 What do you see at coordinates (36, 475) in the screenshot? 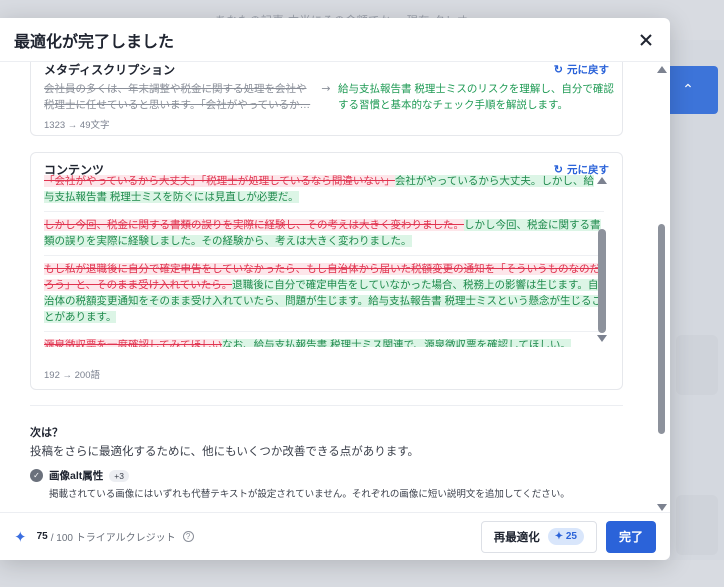
I see `check-circle-icon: ✓` at bounding box center [36, 475].